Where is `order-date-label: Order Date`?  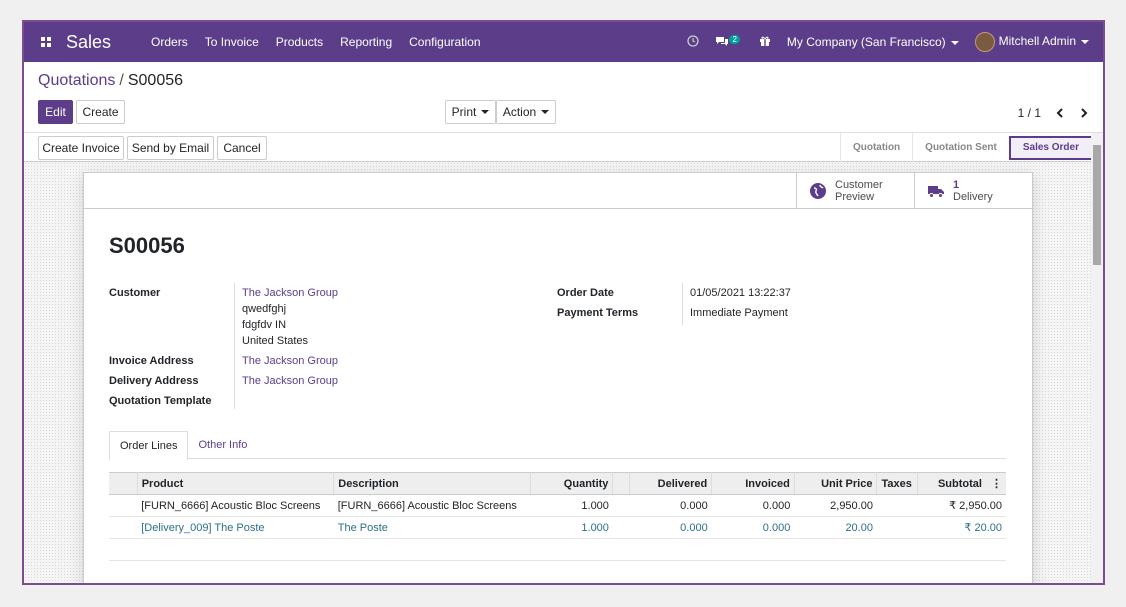 order-date-label: Order Date is located at coordinates (585, 293).